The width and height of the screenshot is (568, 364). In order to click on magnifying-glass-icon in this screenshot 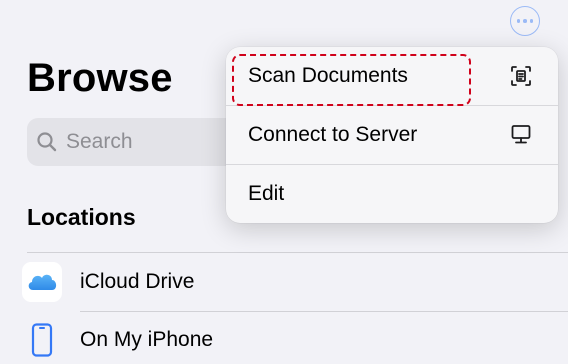, I will do `click(47, 142)`.